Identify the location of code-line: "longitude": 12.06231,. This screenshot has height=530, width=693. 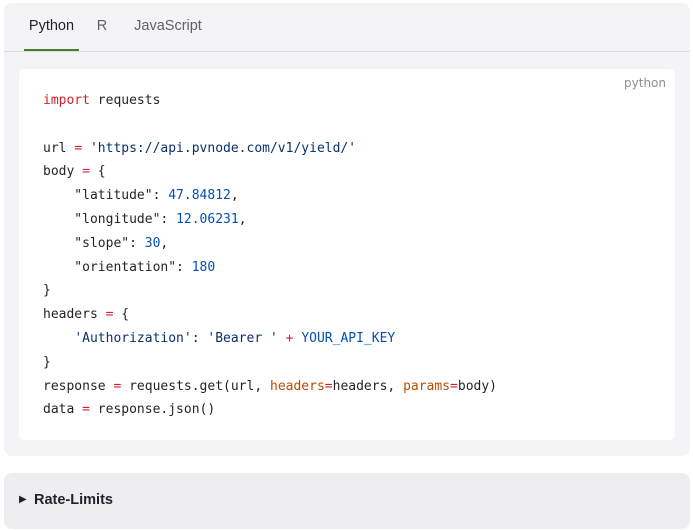
(145, 219).